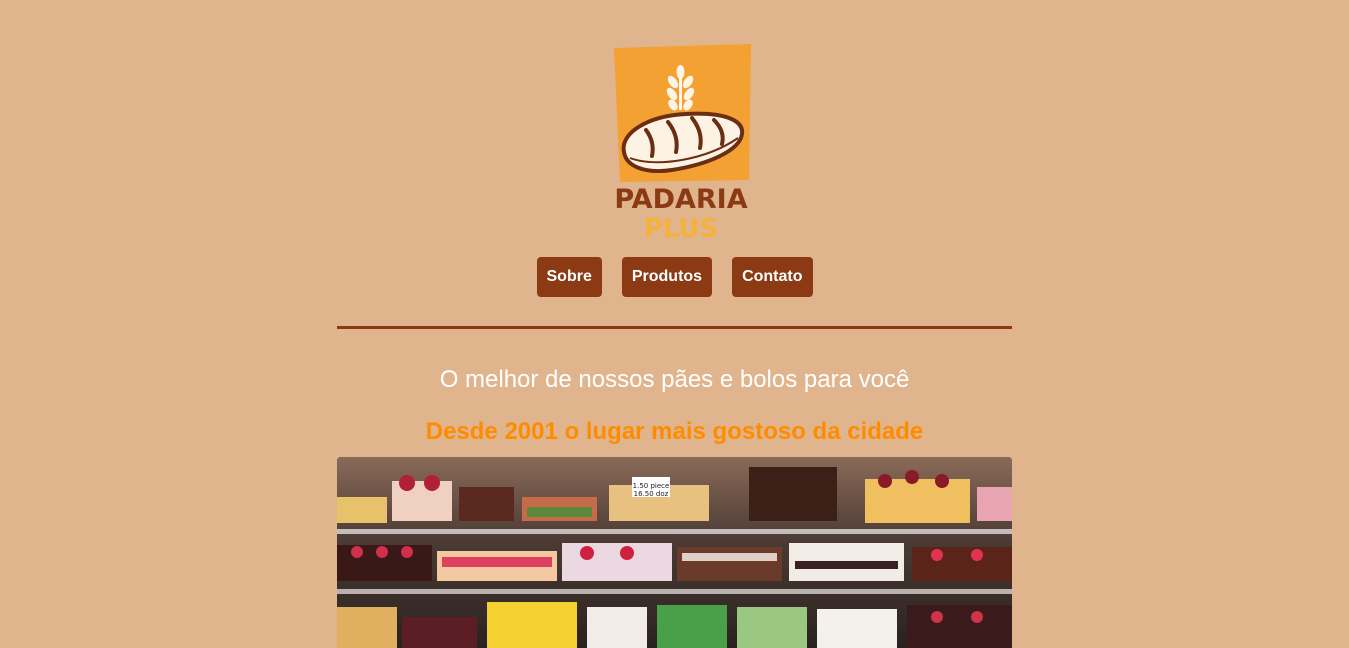 Image resolution: width=1349 pixels, height=648 pixels. I want to click on price-tag-line1: 1.50 piece, so click(651, 486).